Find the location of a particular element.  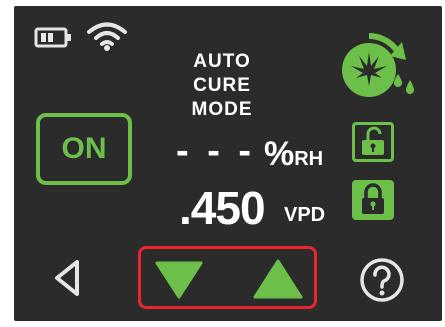

unlock-icon is located at coordinates (373, 140).